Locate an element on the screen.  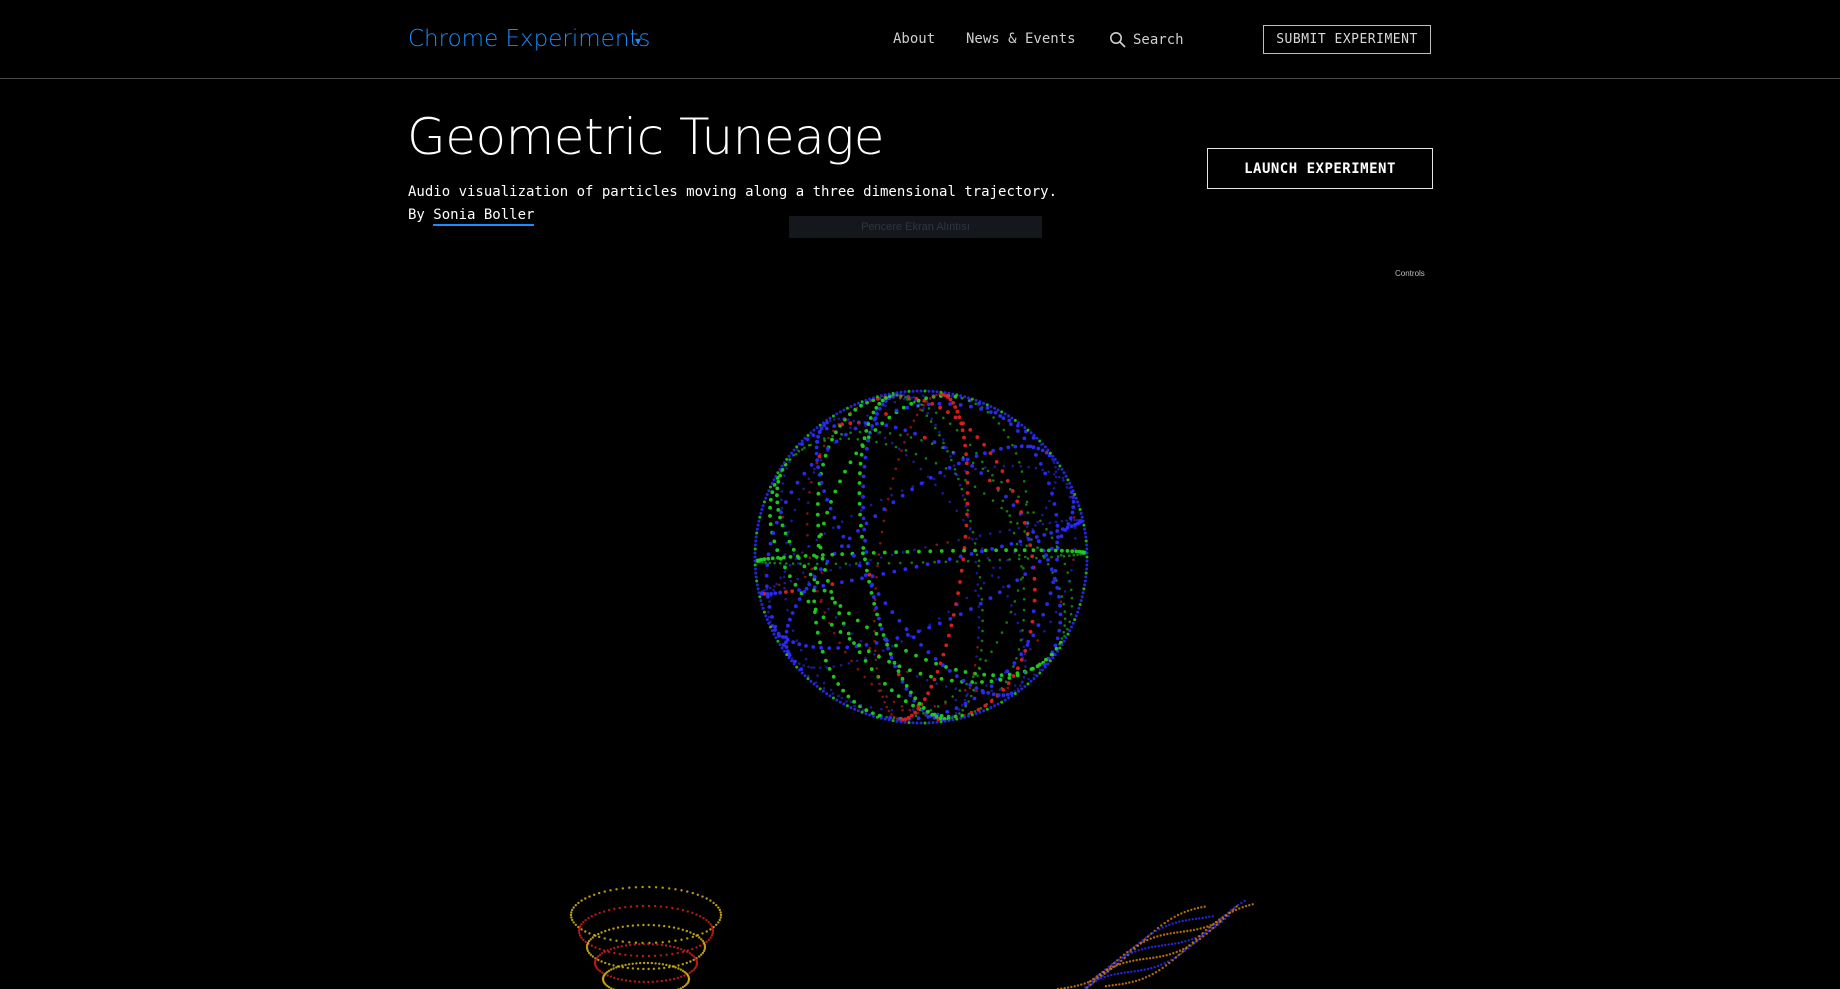
search-button: Search is located at coordinates (1146, 40).